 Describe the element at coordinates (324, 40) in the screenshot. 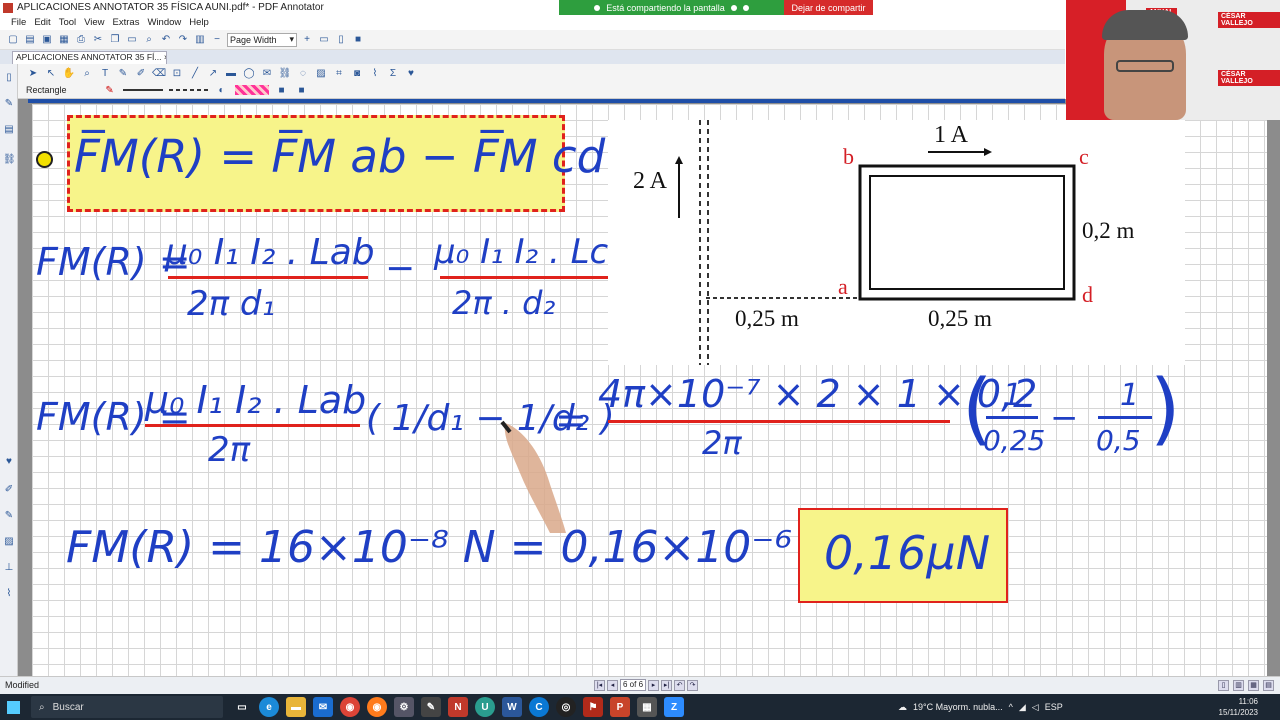

I see `fit-page-icon: ▭` at that location.